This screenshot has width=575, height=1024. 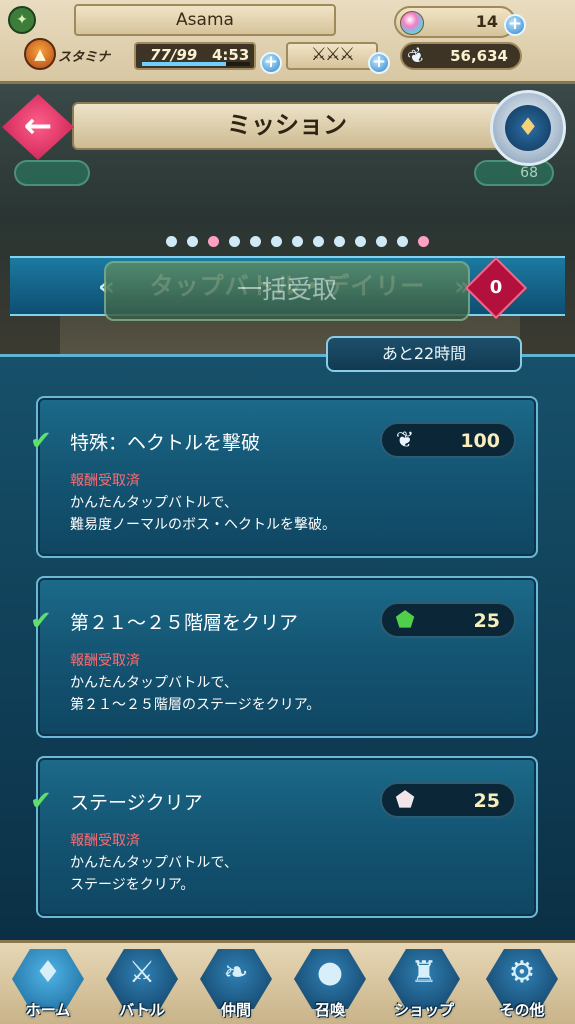 I want to click on reward-plate: ❦ 100, so click(x=448, y=440).